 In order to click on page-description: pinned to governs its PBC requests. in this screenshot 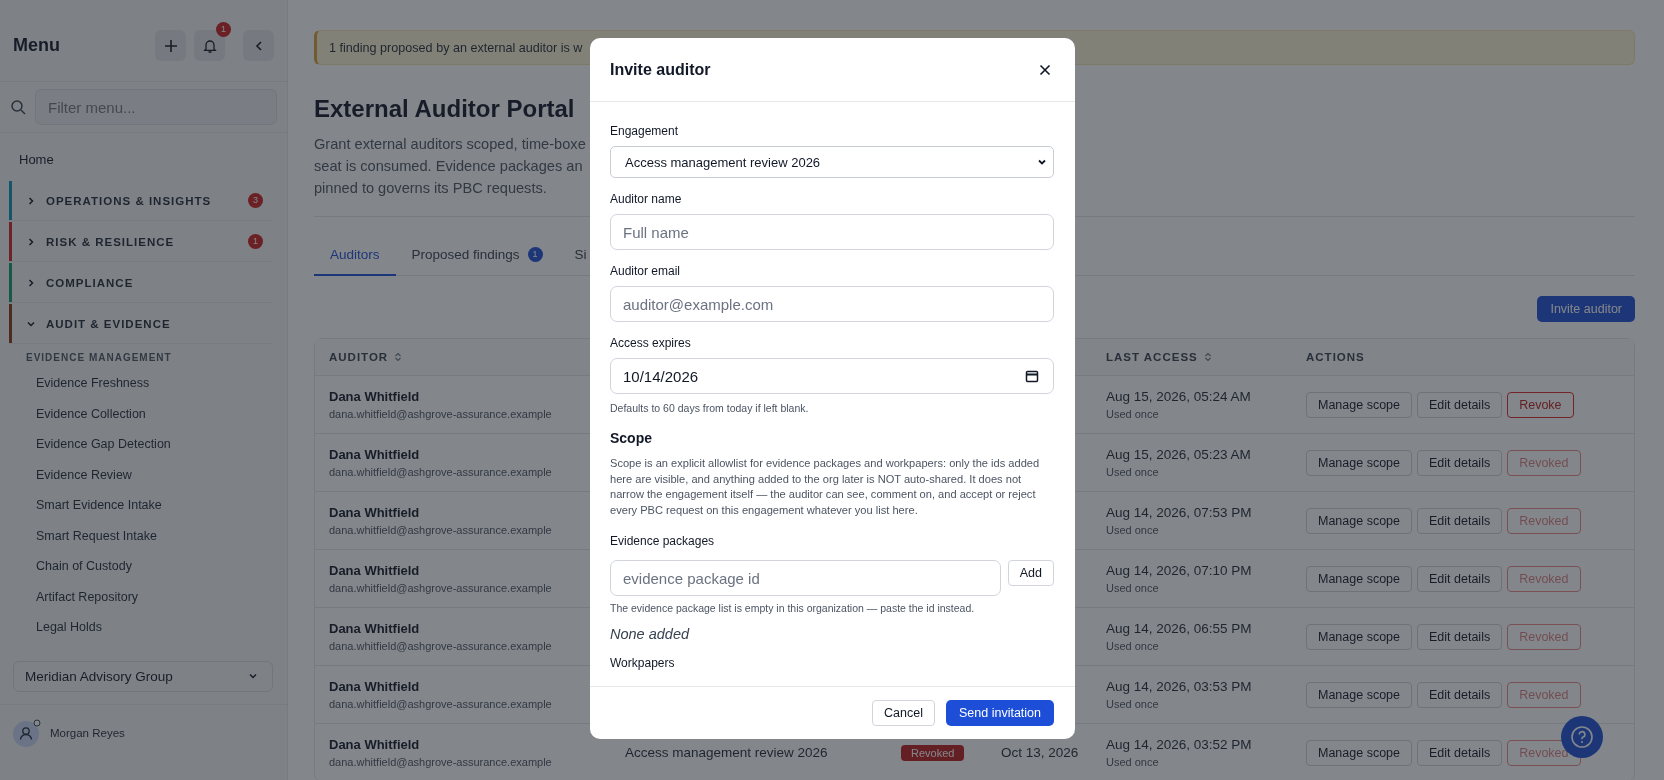, I will do `click(430, 188)`.